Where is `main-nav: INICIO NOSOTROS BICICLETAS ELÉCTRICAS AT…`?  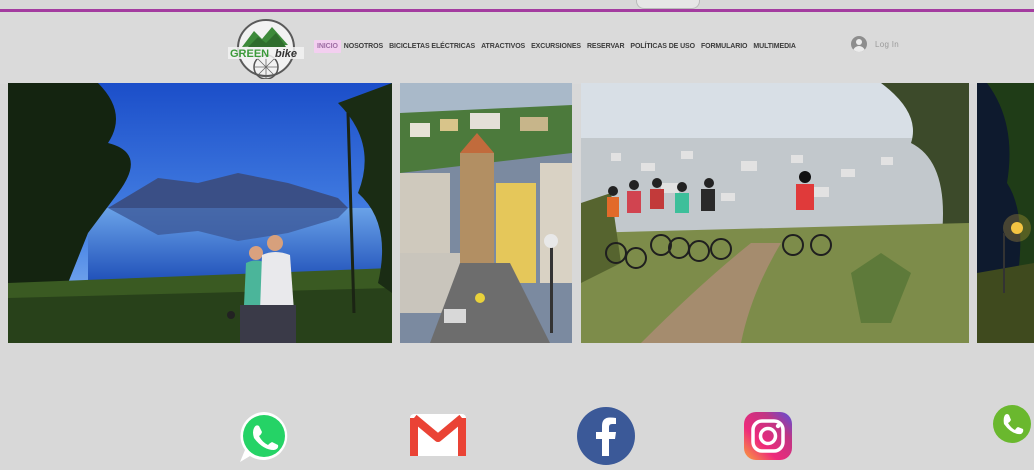
main-nav: INICIO NOSOTROS BICICLETAS ELÉCTRICAS AT… is located at coordinates (556, 46).